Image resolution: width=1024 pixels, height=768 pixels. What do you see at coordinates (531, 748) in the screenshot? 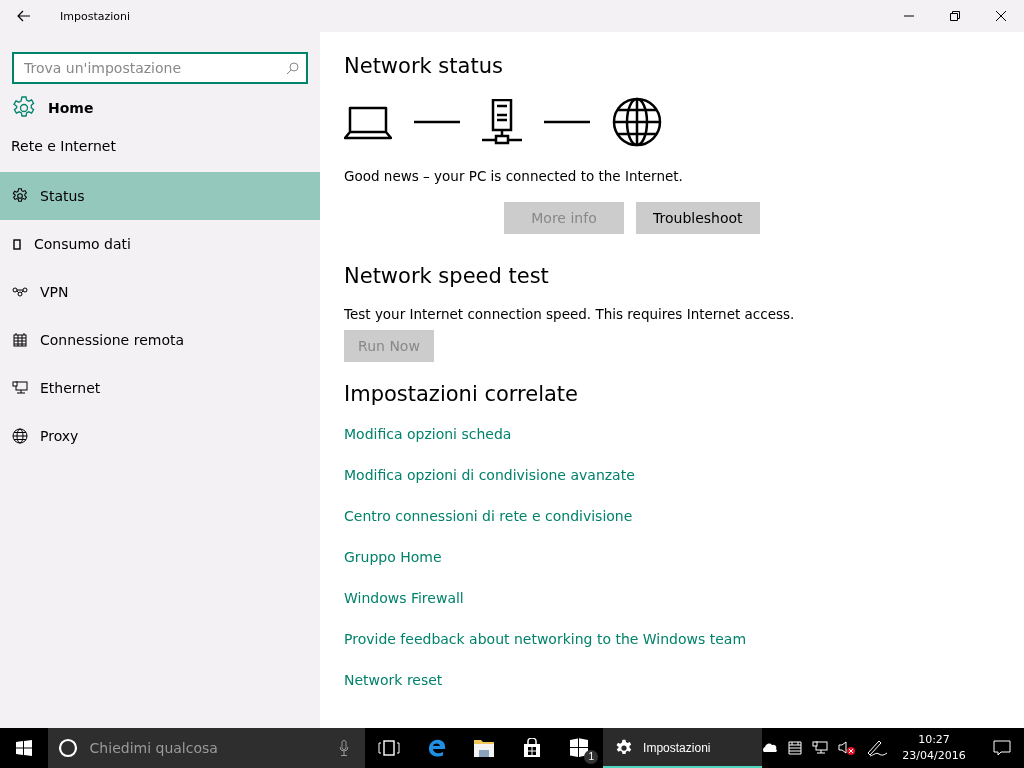
I see `shopping-bag-icon` at bounding box center [531, 748].